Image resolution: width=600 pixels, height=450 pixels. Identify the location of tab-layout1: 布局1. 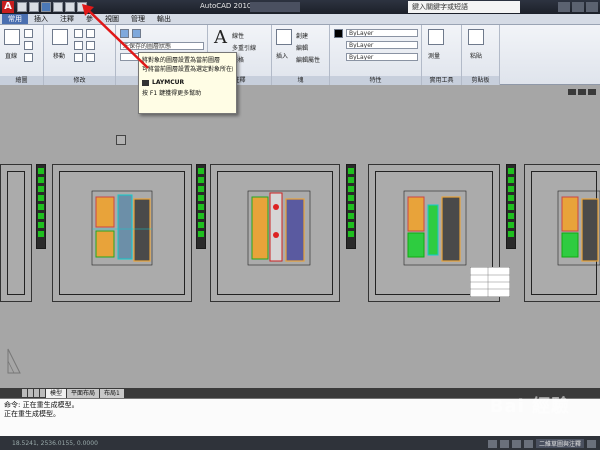
(112, 393).